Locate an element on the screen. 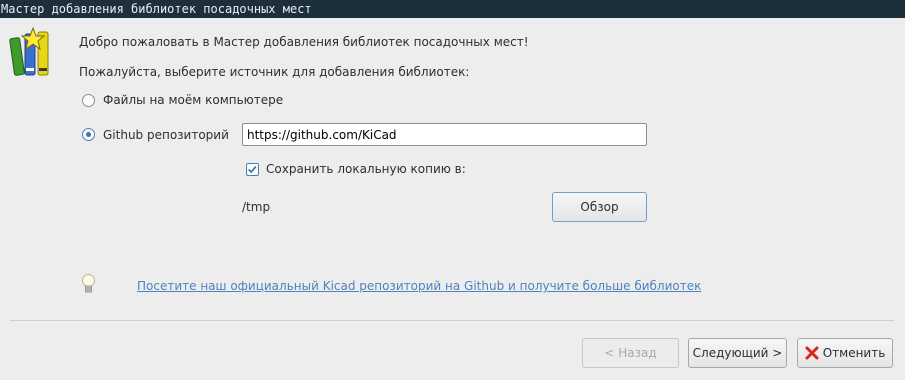  cancel-button: Отменить is located at coordinates (845, 353).